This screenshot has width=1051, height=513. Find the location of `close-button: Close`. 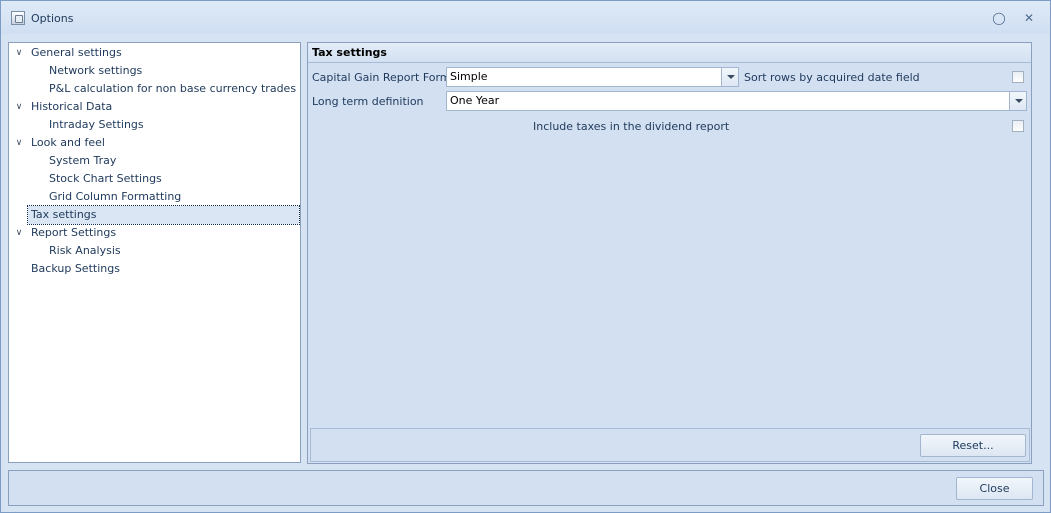

close-button: Close is located at coordinates (994, 488).